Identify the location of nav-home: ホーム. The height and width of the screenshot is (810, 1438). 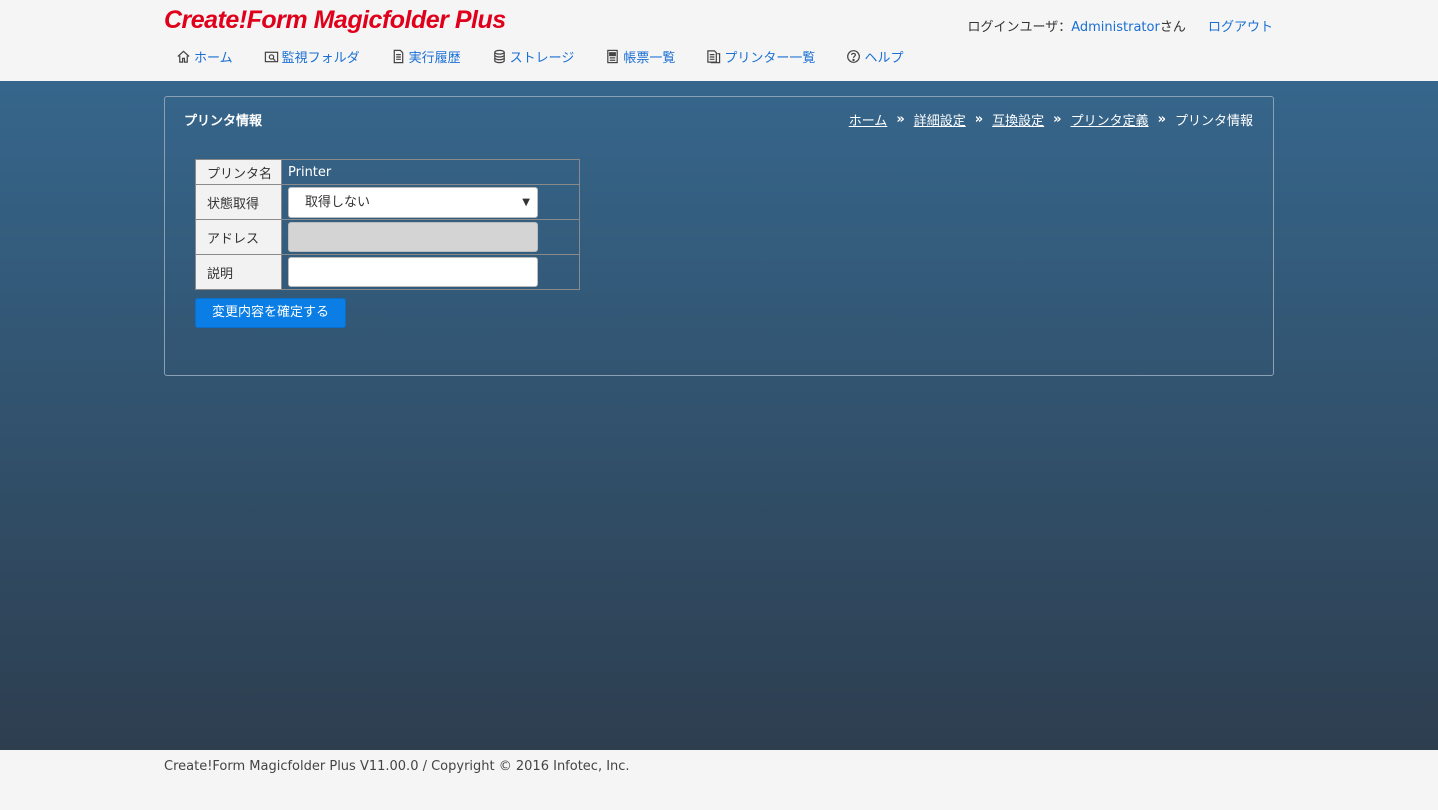
(204, 56).